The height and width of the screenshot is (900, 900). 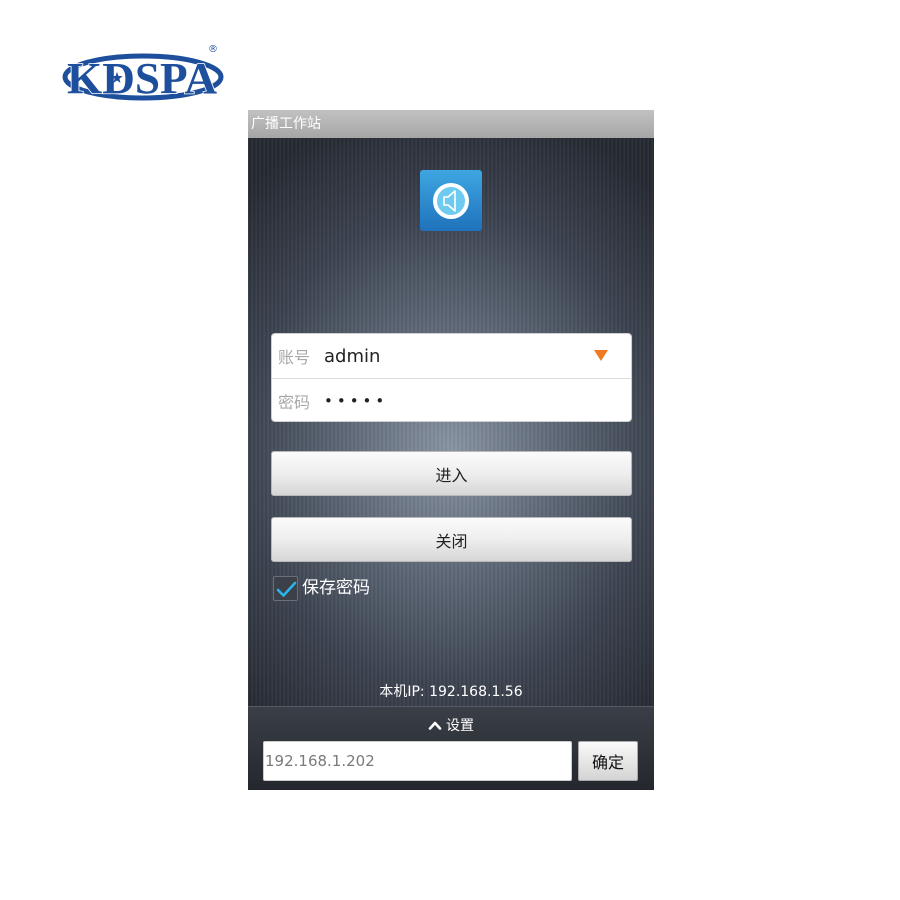 What do you see at coordinates (451, 399) in the screenshot?
I see `password-field: 密码 •••••` at bounding box center [451, 399].